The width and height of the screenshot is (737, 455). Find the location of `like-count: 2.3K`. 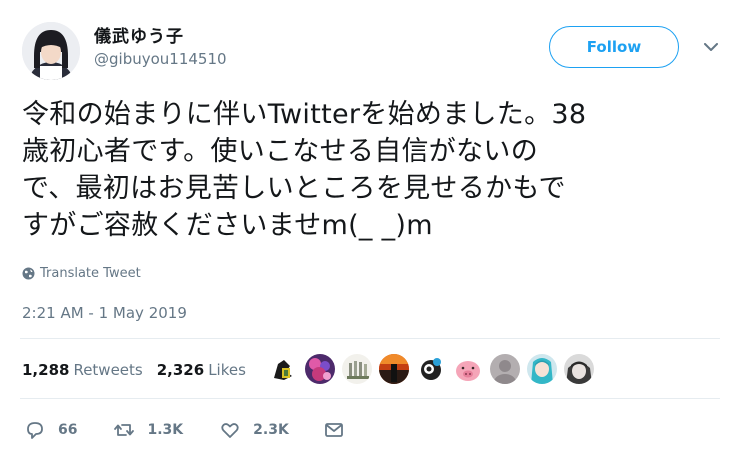

like-count: 2.3K is located at coordinates (271, 430).